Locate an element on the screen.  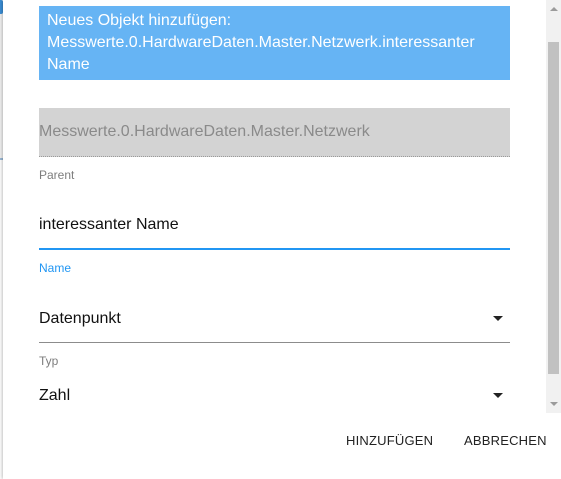
datatype-caret-down-icon is located at coordinates (498, 395).